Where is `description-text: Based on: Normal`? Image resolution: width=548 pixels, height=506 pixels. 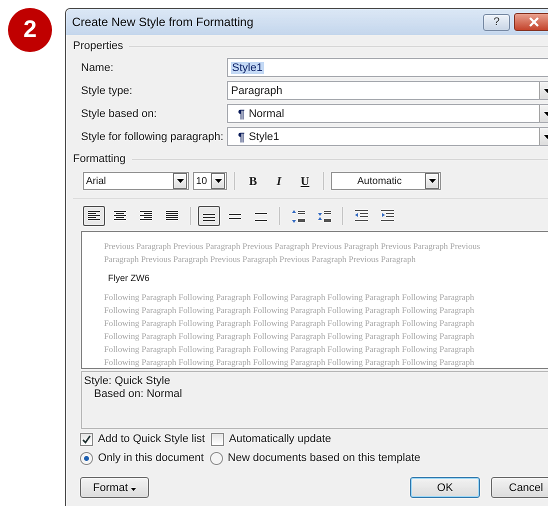
description-text: Based on: Normal is located at coordinates (138, 394).